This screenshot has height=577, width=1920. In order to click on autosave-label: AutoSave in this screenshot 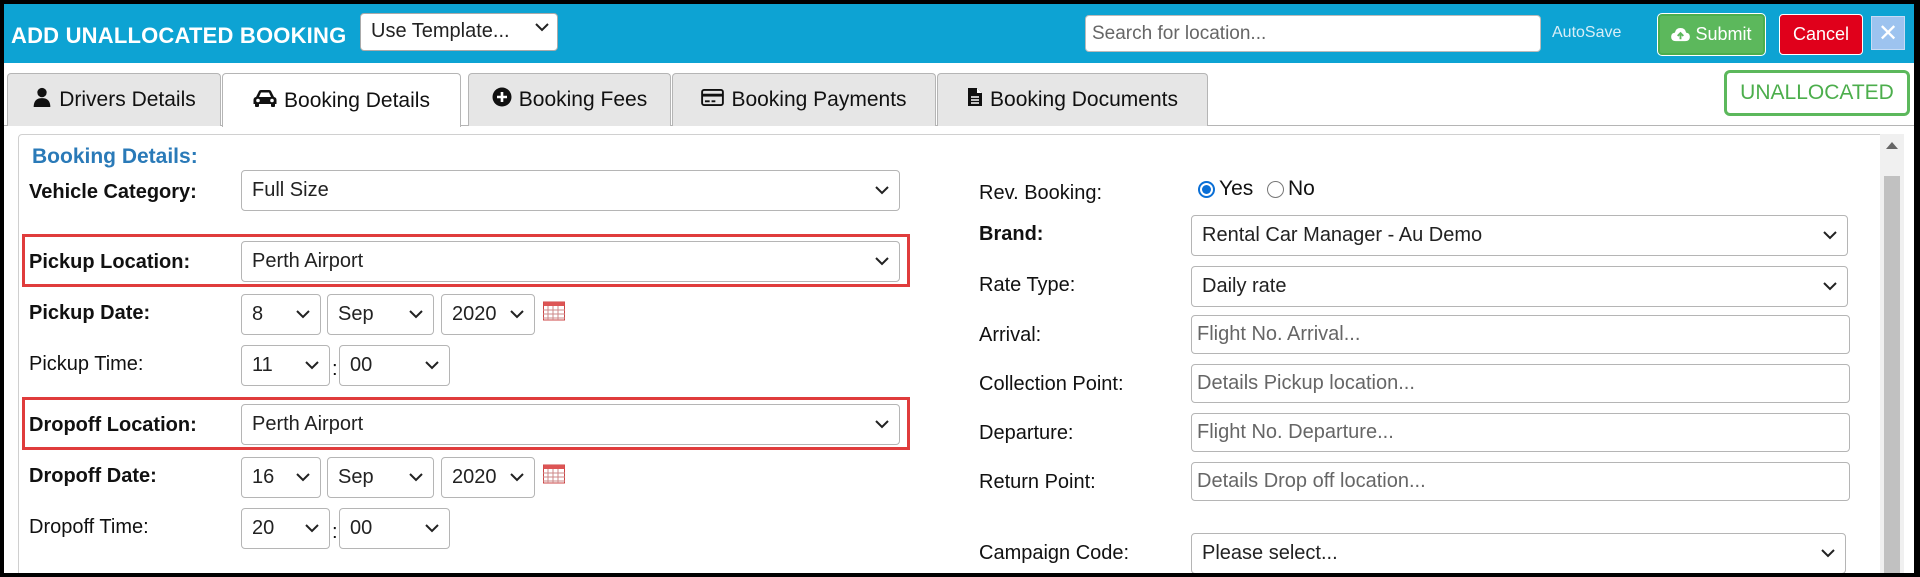, I will do `click(1586, 33)`.